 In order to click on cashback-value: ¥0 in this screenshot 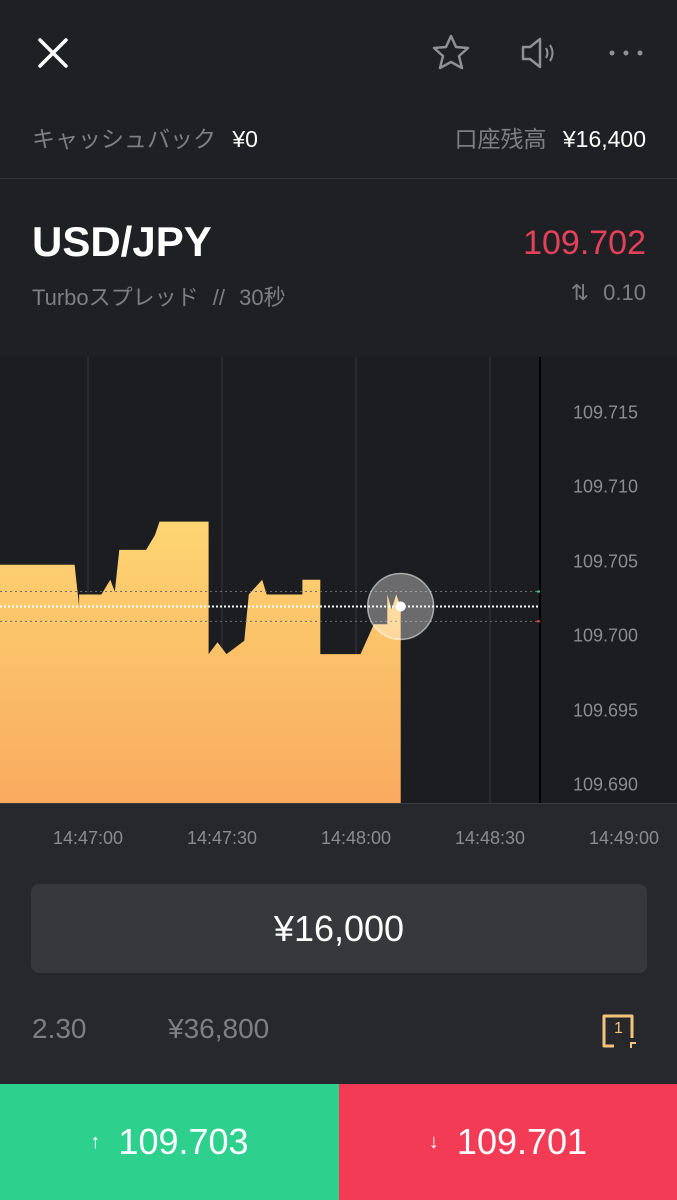, I will do `click(245, 139)`.